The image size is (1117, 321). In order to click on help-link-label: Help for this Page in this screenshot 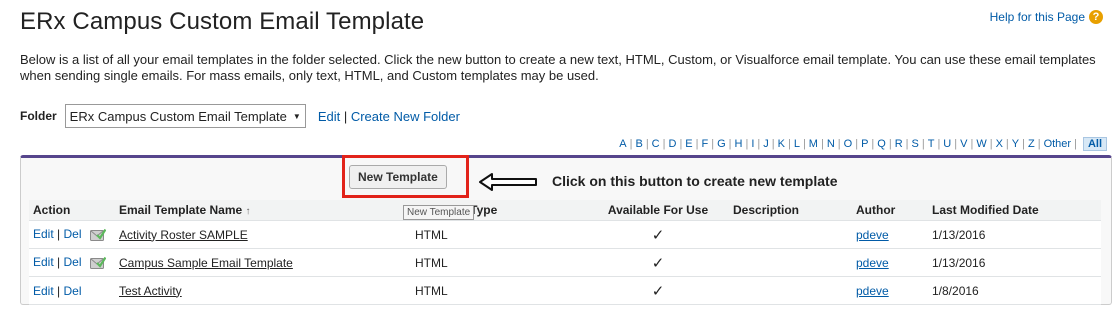, I will do `click(1037, 17)`.